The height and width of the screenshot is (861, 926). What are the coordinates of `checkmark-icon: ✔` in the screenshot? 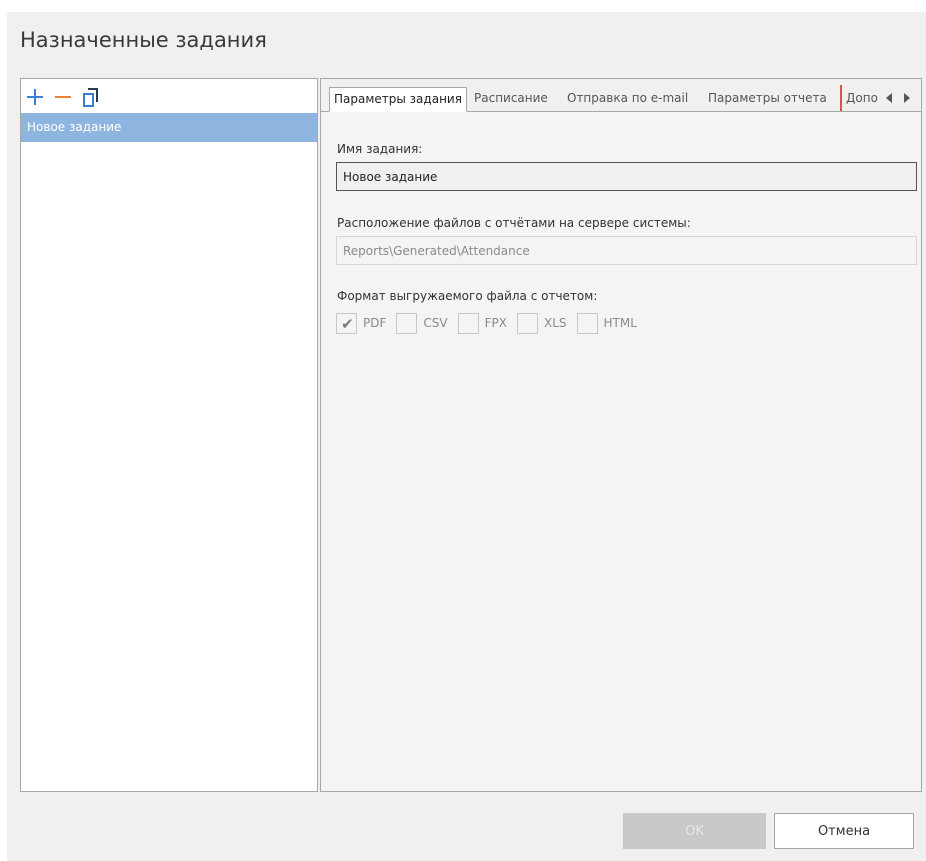 It's located at (347, 323).